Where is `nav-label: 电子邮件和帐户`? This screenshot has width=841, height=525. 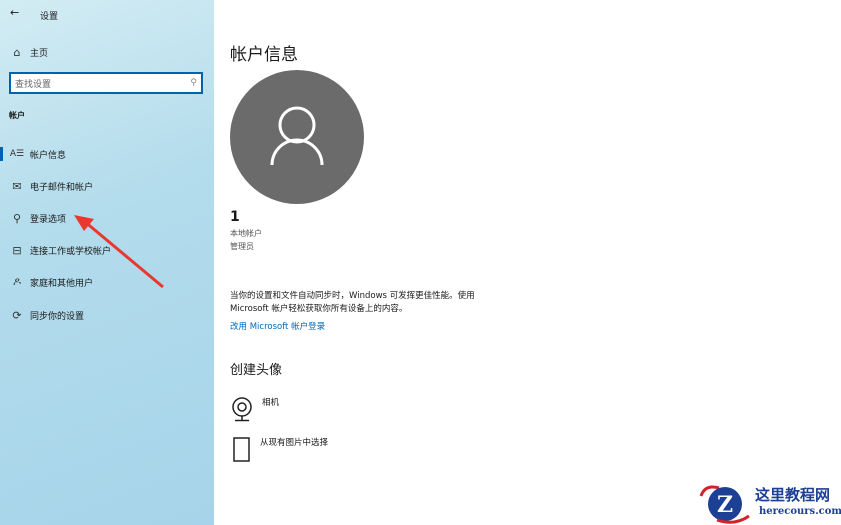
nav-label: 电子邮件和帐户 is located at coordinates (62, 187).